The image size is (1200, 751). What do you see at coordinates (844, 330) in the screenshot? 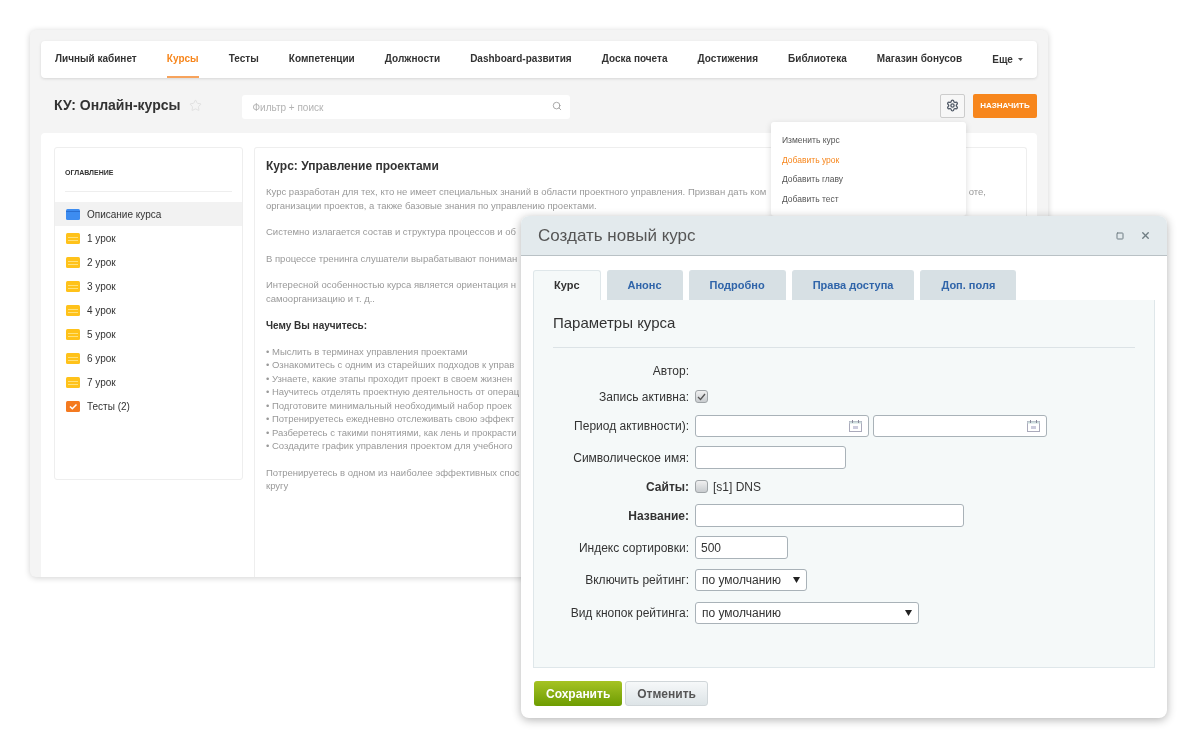
I see `section-title: Параметры курса` at bounding box center [844, 330].